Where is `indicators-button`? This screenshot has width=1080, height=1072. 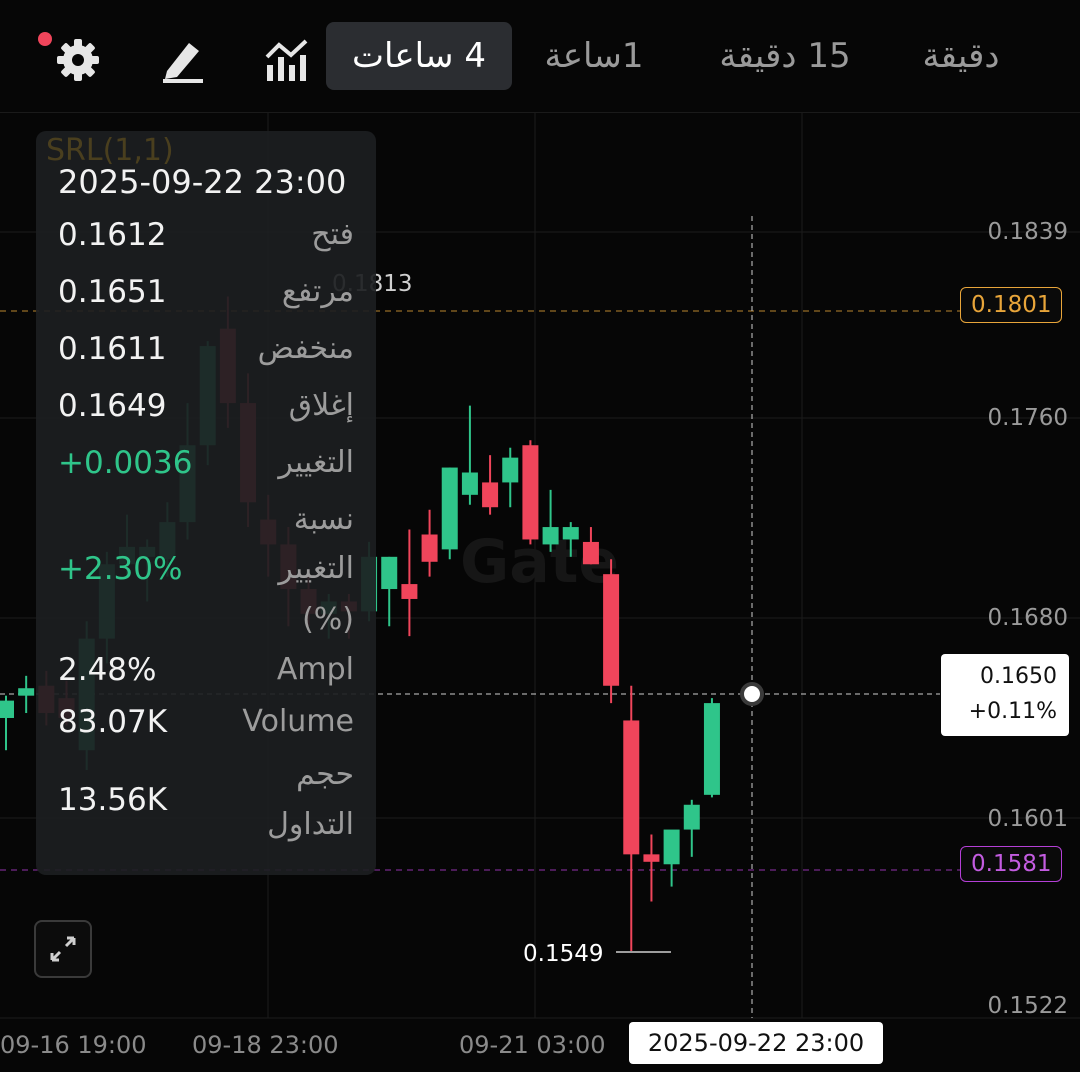
indicators-button is located at coordinates (286, 60).